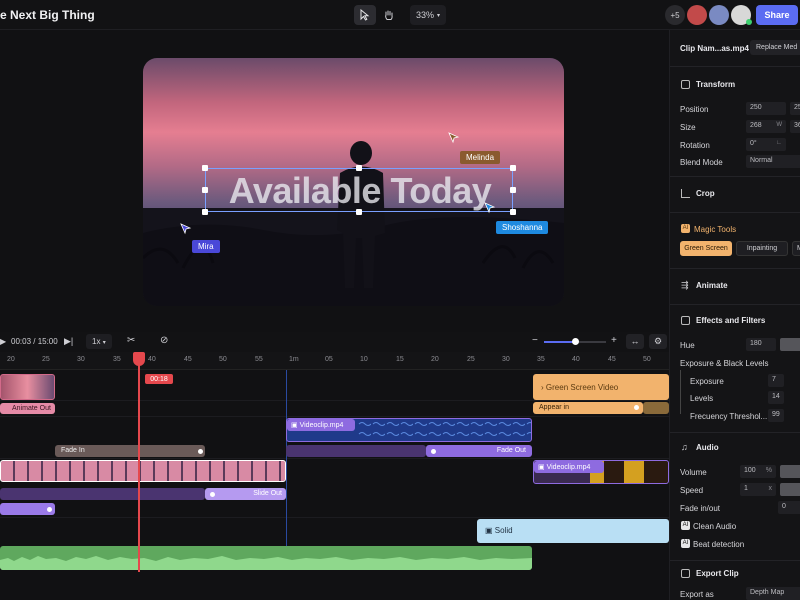 Image resolution: width=800 pixels, height=600 pixels. I want to click on magic-tools-title: Magic Tools, so click(715, 229).